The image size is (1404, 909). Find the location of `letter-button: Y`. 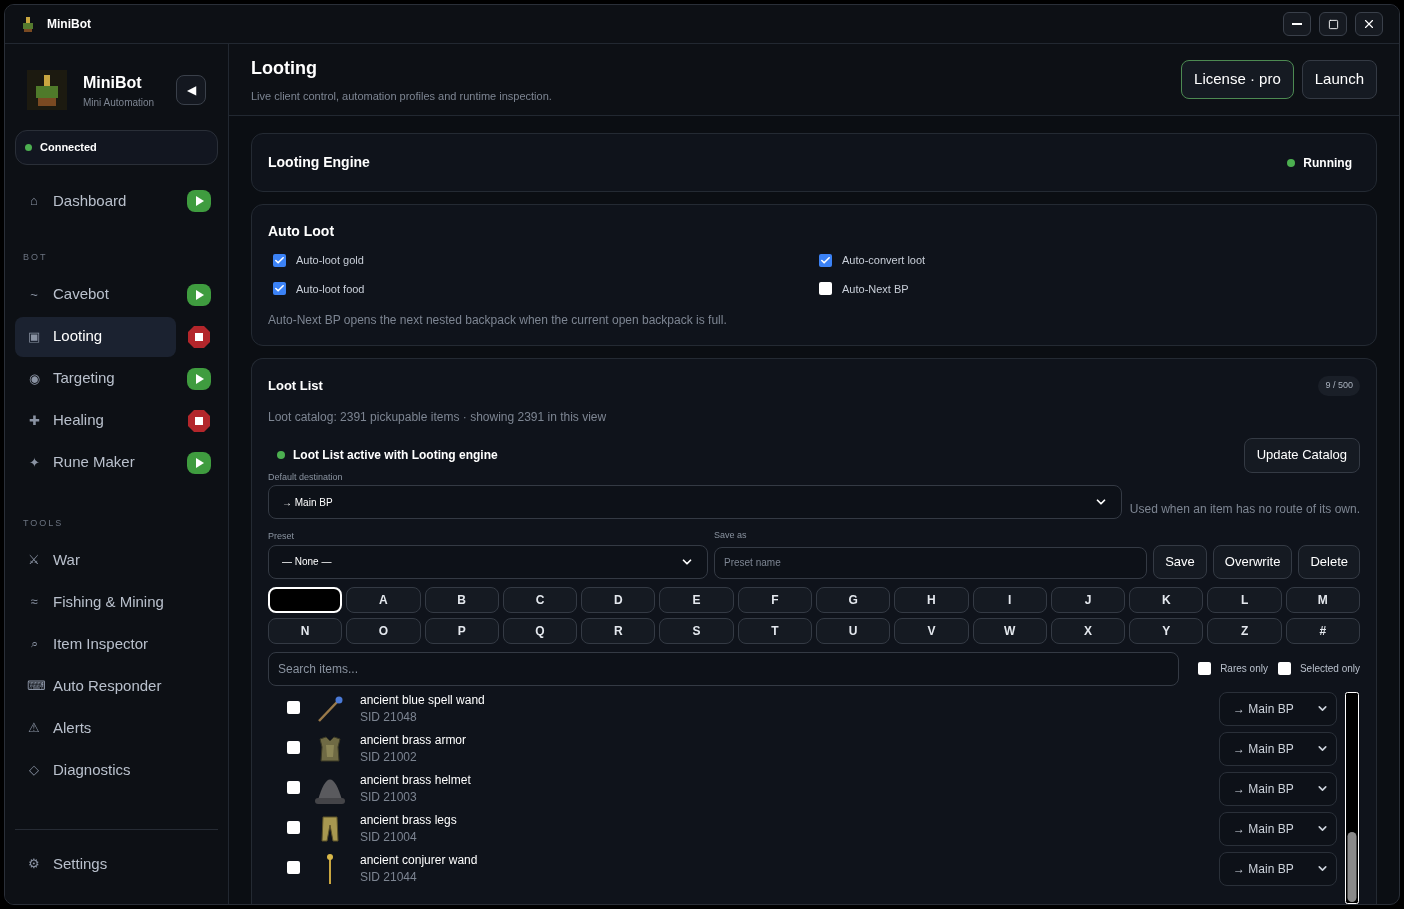

letter-button: Y is located at coordinates (1166, 630).